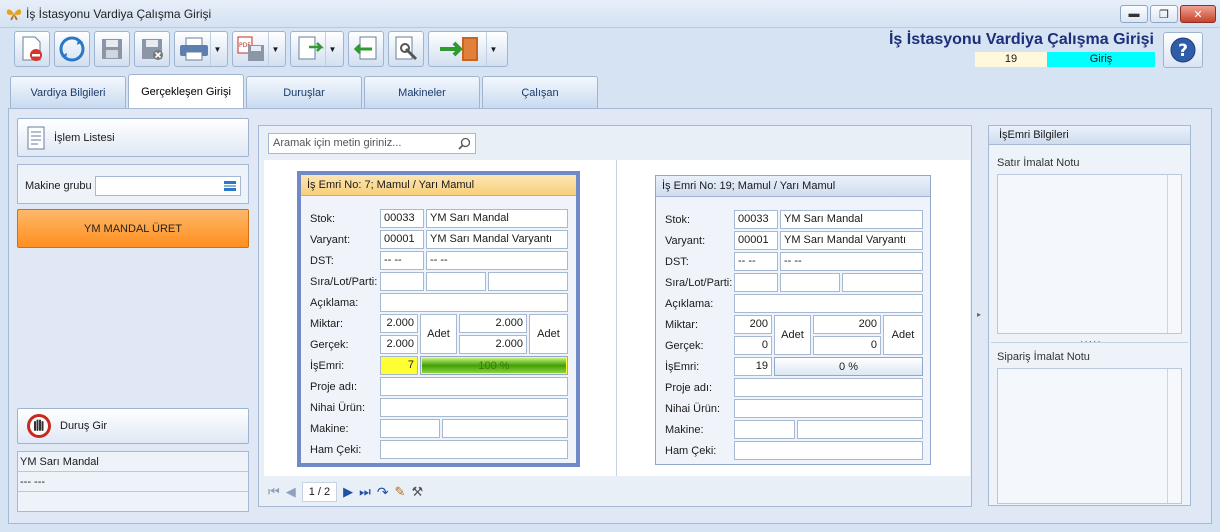  Describe the element at coordinates (459, 49) in the screenshot. I see `exit-door-icon` at that location.